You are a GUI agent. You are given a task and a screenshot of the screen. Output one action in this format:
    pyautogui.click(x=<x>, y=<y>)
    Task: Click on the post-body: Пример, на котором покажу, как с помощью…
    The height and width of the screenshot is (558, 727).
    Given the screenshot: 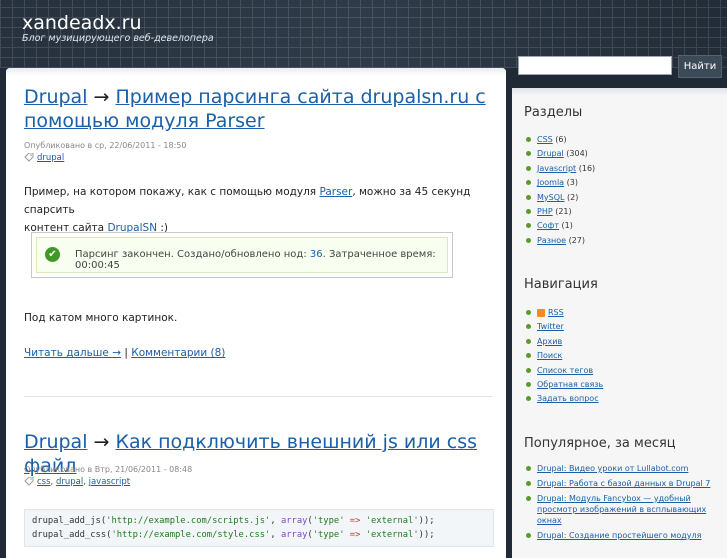 What is the action you would take?
    pyautogui.click(x=247, y=210)
    